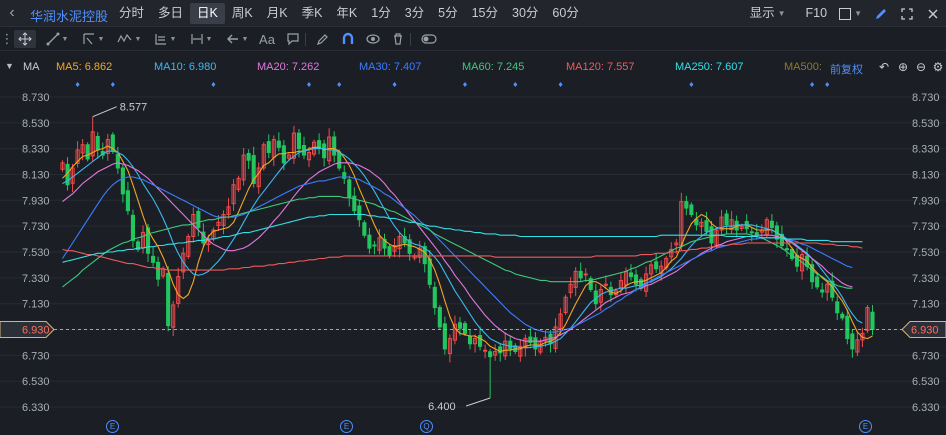  I want to click on high-price-label: 8.577, so click(134, 108).